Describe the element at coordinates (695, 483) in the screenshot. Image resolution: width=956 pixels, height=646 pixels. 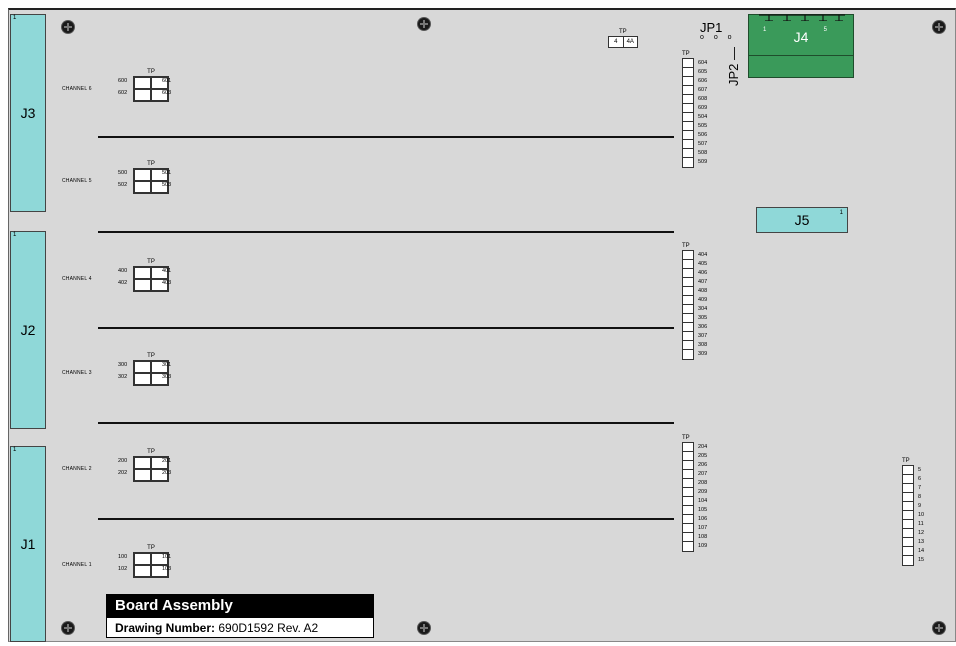
I see `strip-pad: 208` at that location.